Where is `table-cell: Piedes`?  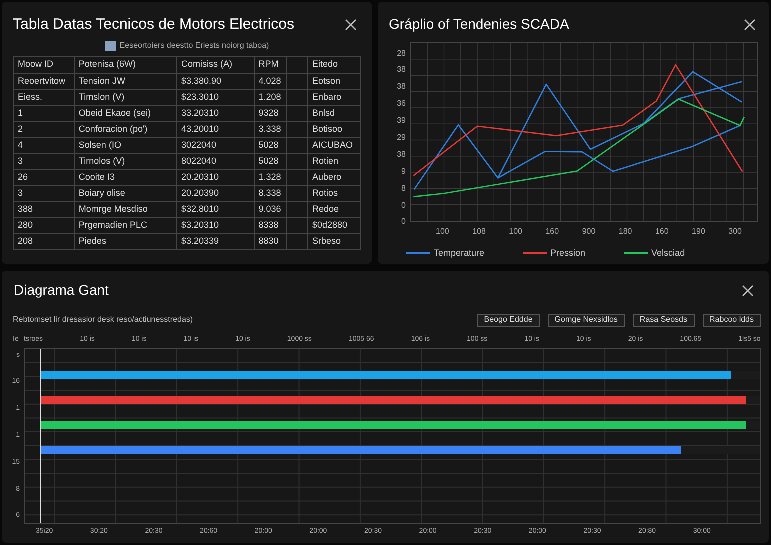
table-cell: Piedes is located at coordinates (125, 241).